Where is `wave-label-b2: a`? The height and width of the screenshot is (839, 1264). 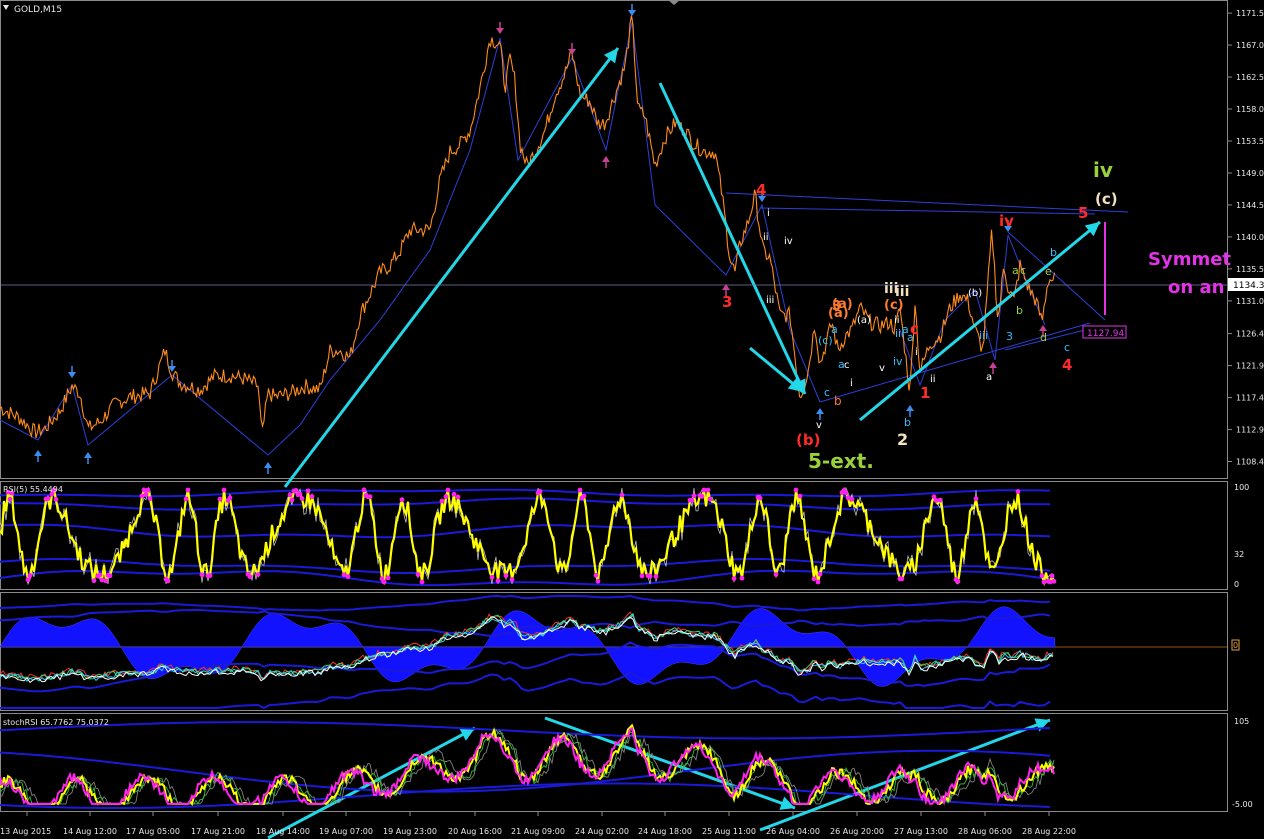
wave-label-b2: a is located at coordinates (841, 364).